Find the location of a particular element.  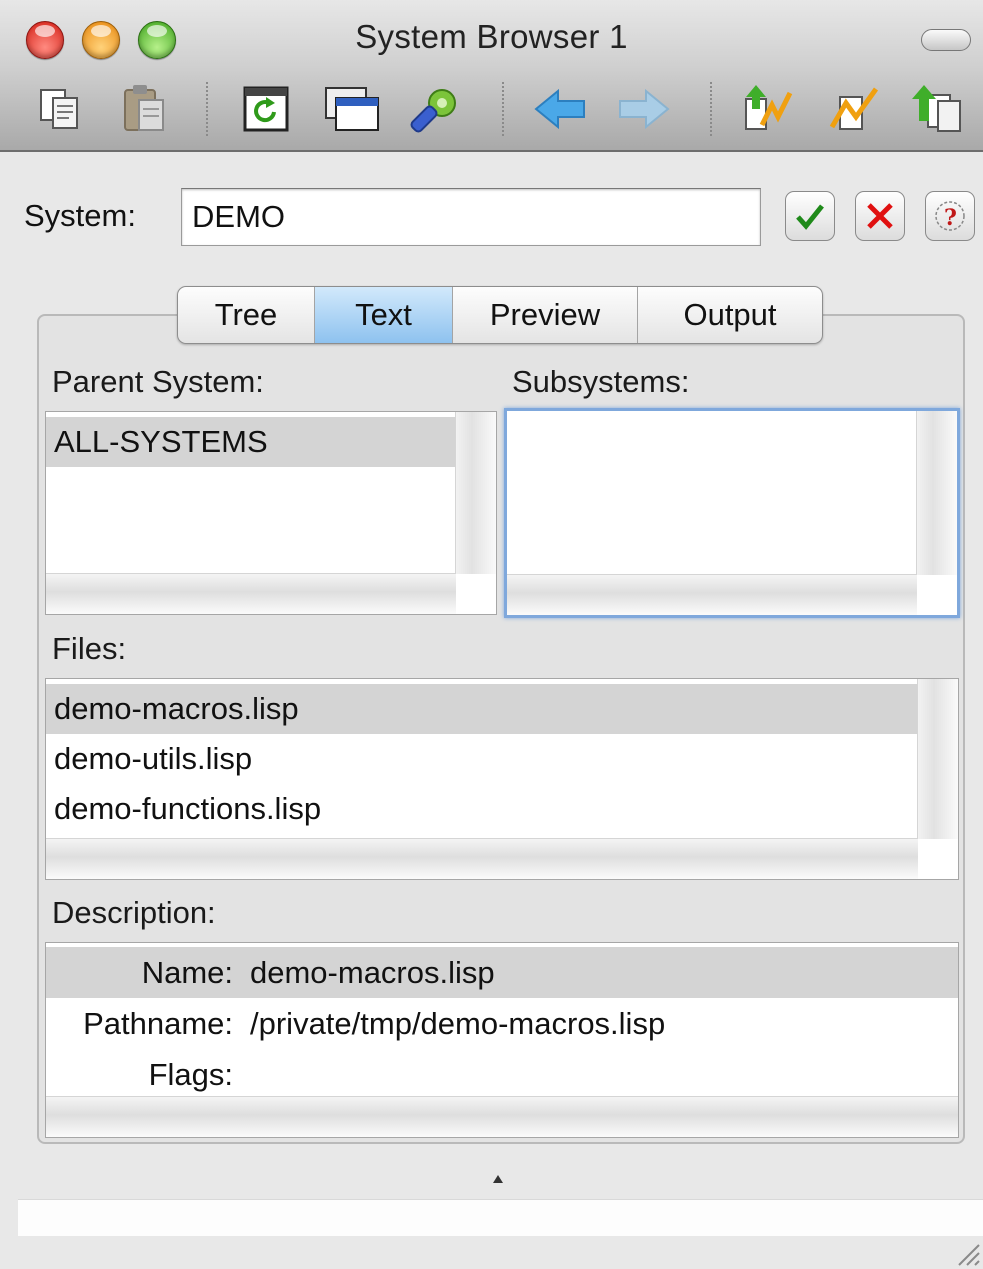

splitter-handle-icon is located at coordinates (498, 1179).